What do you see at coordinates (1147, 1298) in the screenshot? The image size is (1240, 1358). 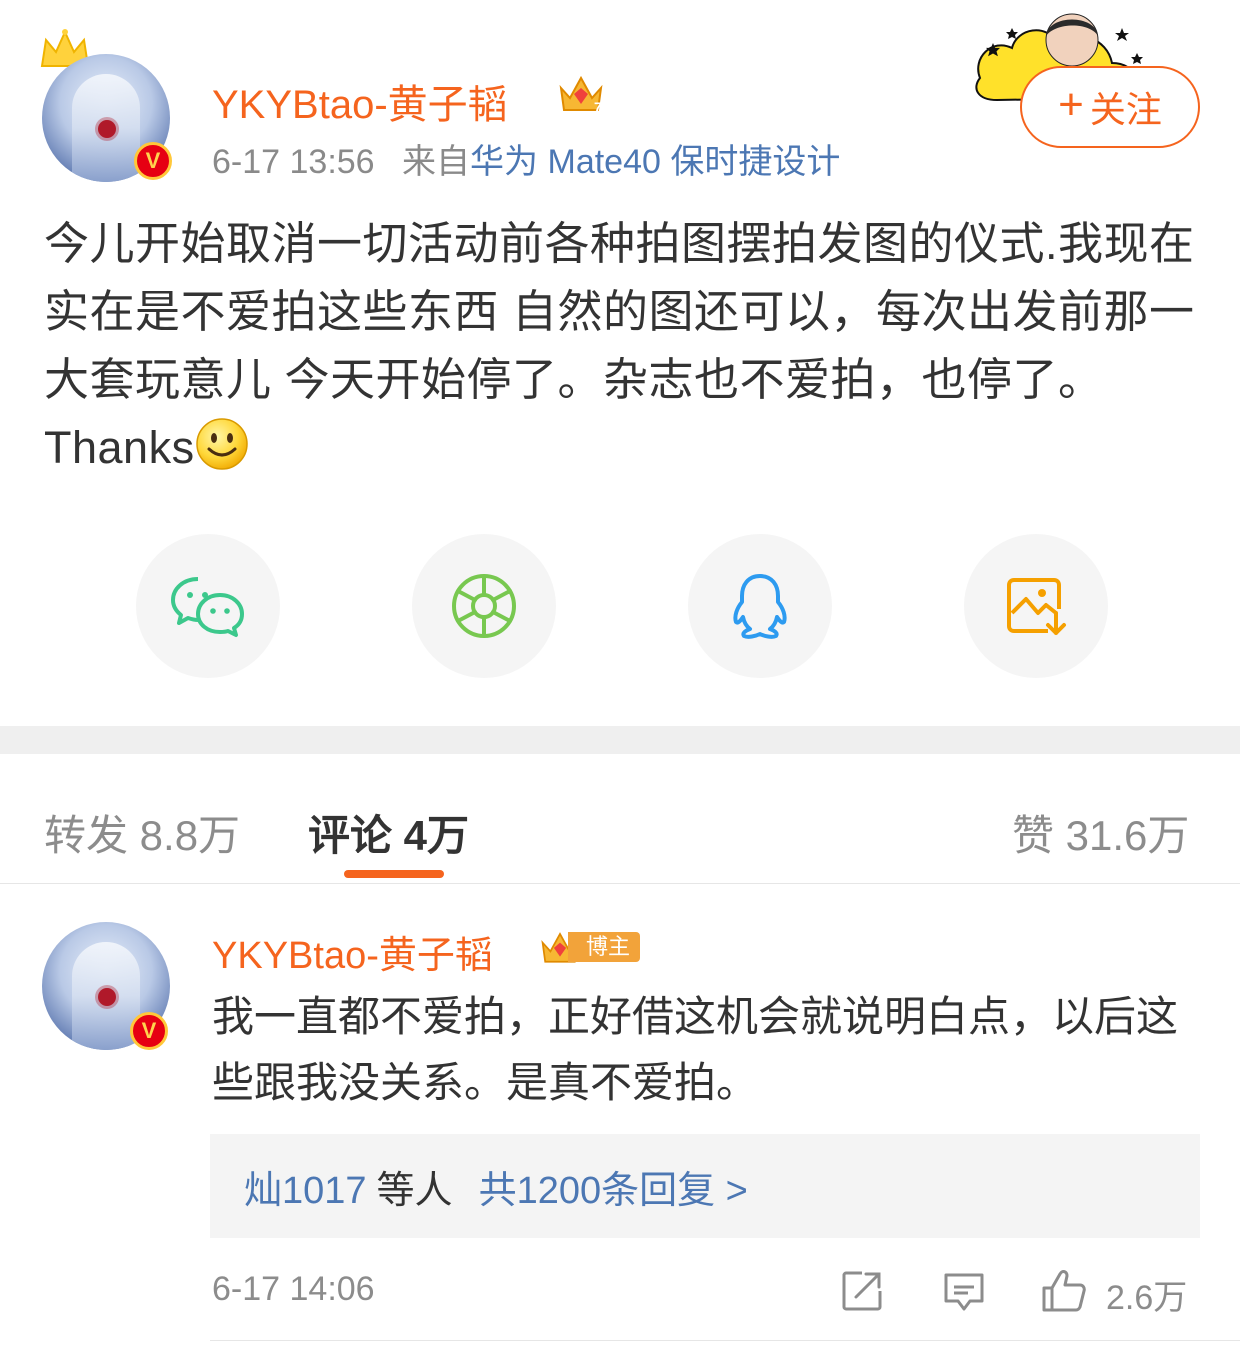 I see `comment-like-count: 2.6万` at bounding box center [1147, 1298].